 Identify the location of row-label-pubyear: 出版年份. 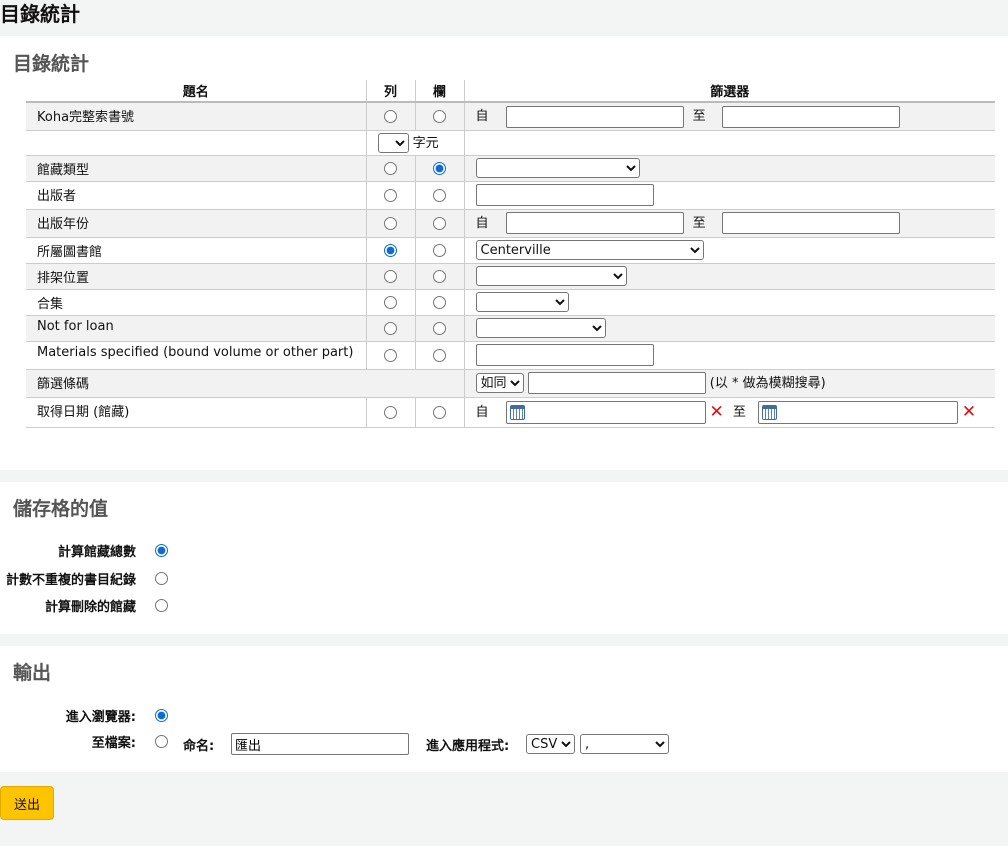
(196, 223).